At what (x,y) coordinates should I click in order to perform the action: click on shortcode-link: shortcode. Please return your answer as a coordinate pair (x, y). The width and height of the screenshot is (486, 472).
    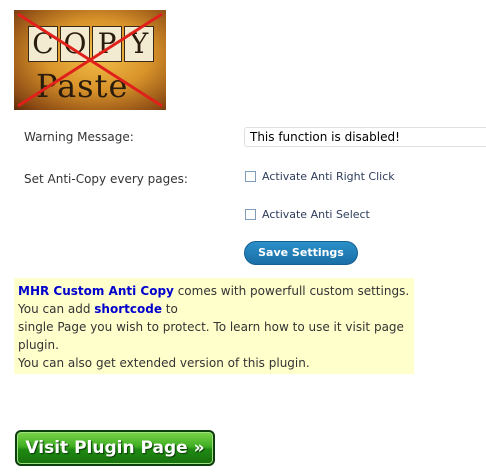
    Looking at the image, I should click on (128, 309).